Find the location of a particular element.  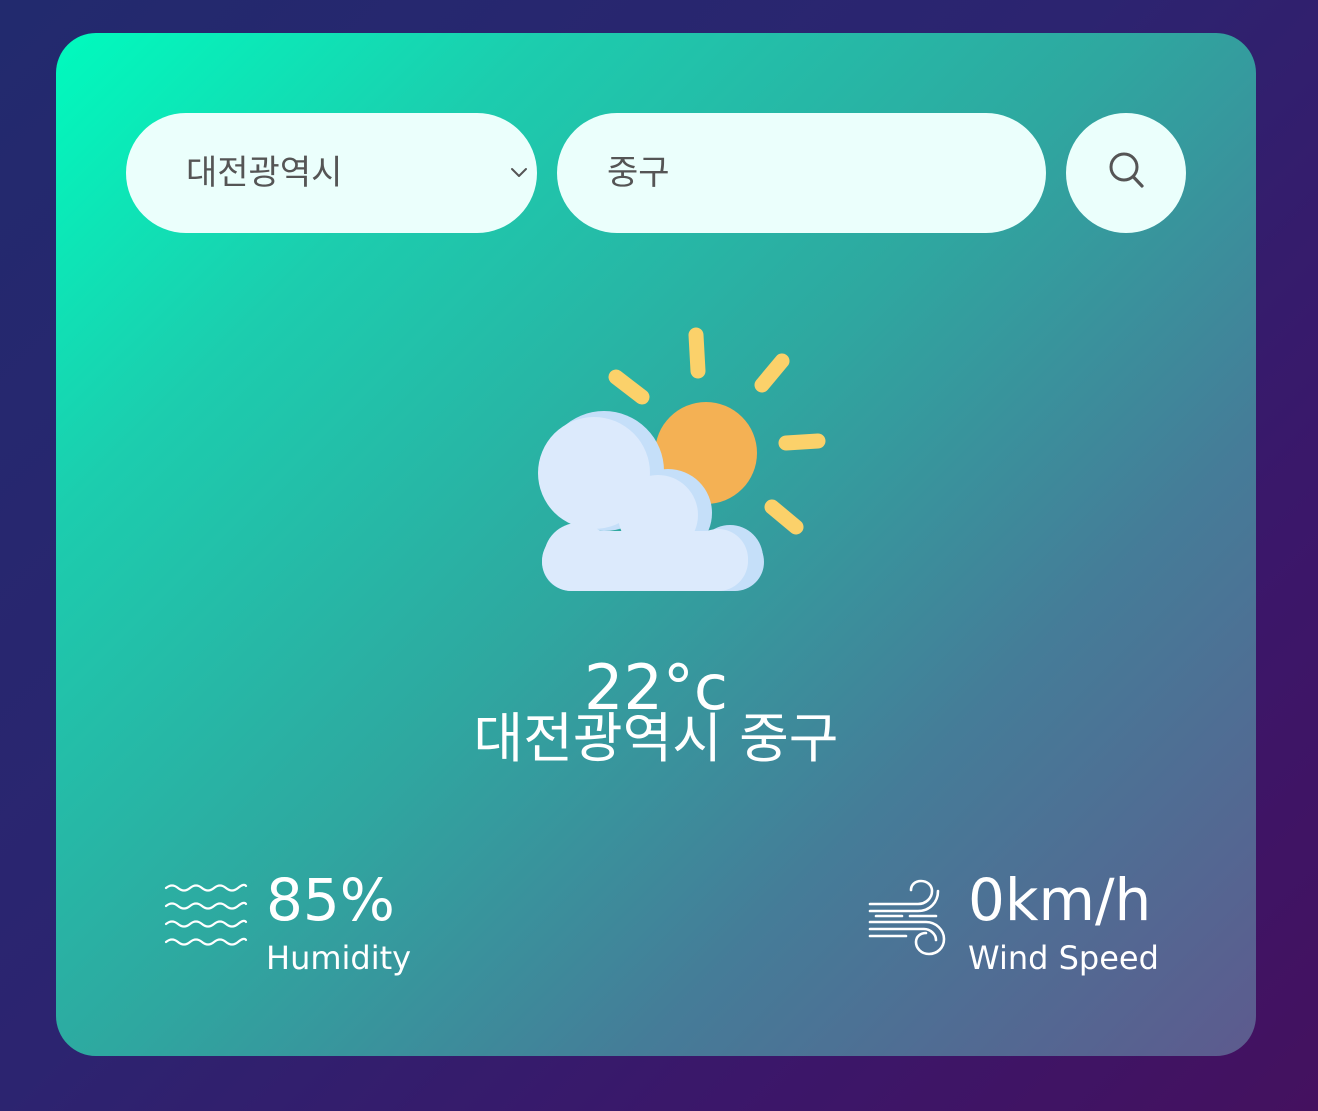

province-select: 대전광역시 is located at coordinates (331, 173).